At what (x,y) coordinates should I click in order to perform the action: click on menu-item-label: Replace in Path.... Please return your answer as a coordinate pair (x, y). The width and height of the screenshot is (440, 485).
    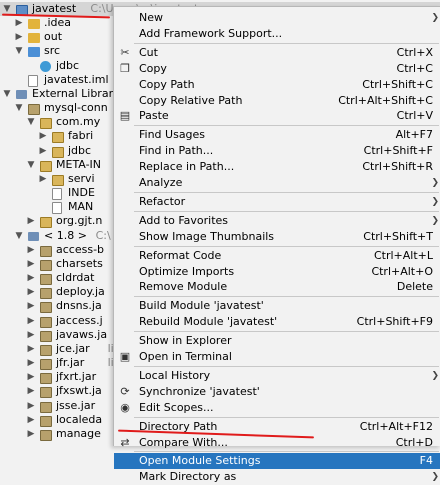
    Looking at the image, I should click on (187, 167).